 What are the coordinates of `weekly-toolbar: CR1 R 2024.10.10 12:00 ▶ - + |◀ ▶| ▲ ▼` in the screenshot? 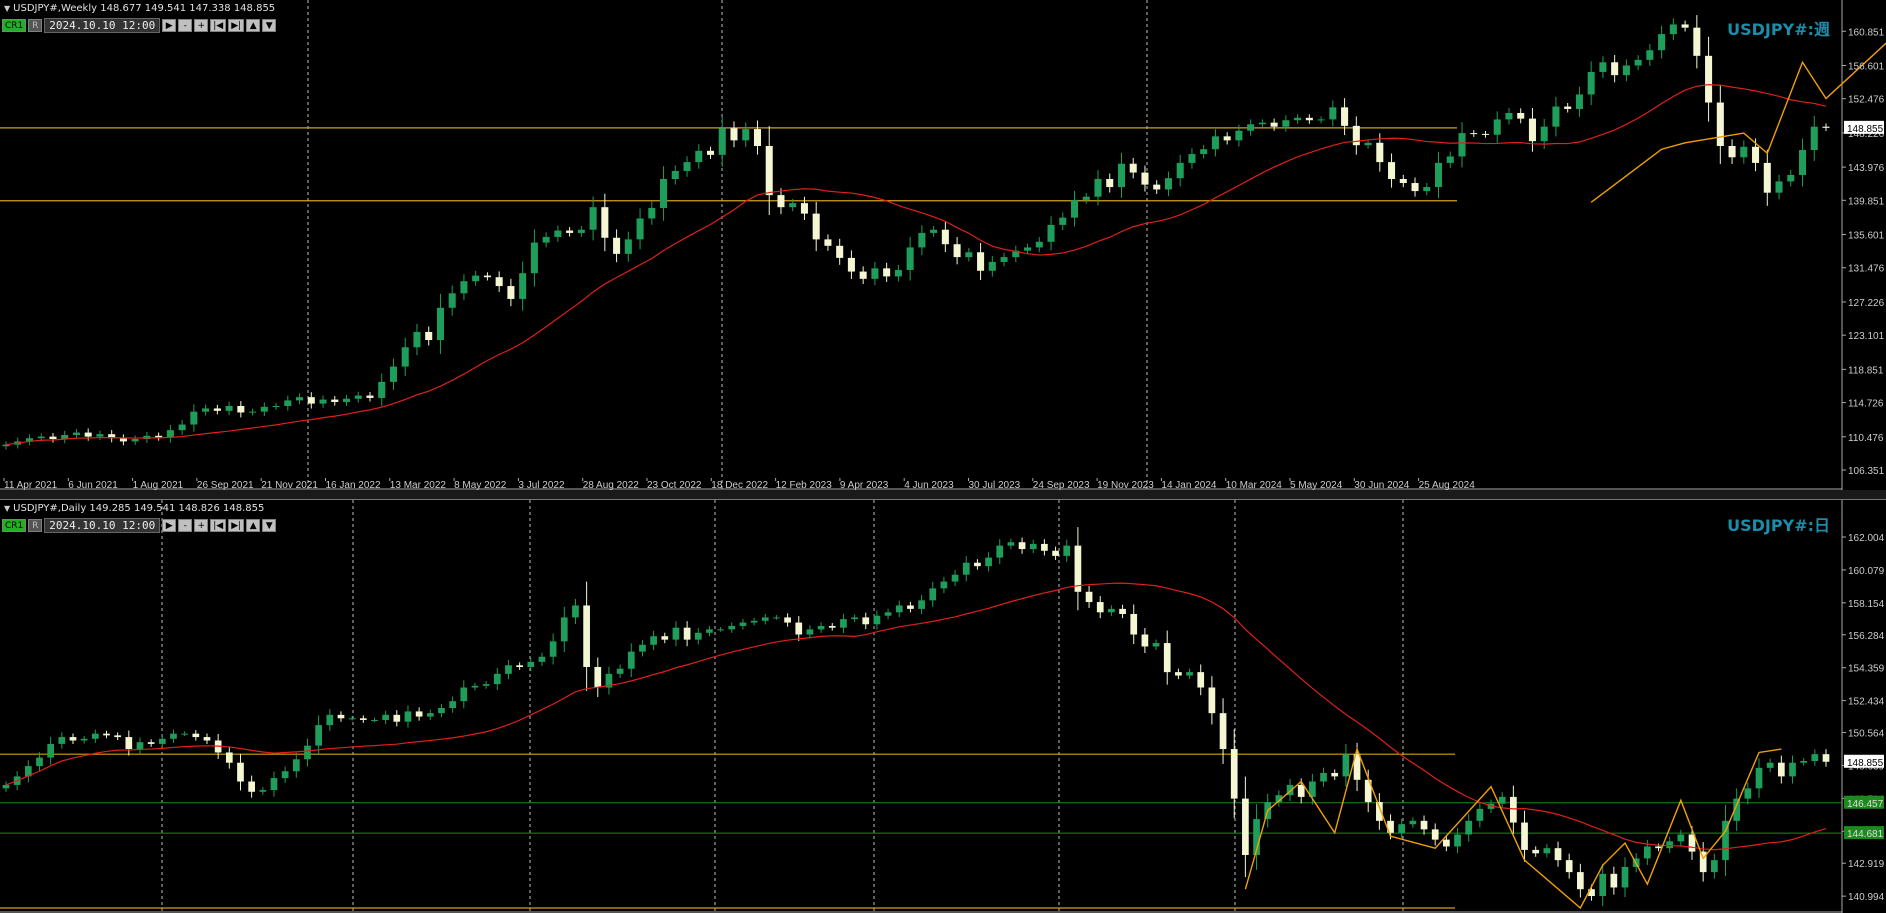 It's located at (139, 25).